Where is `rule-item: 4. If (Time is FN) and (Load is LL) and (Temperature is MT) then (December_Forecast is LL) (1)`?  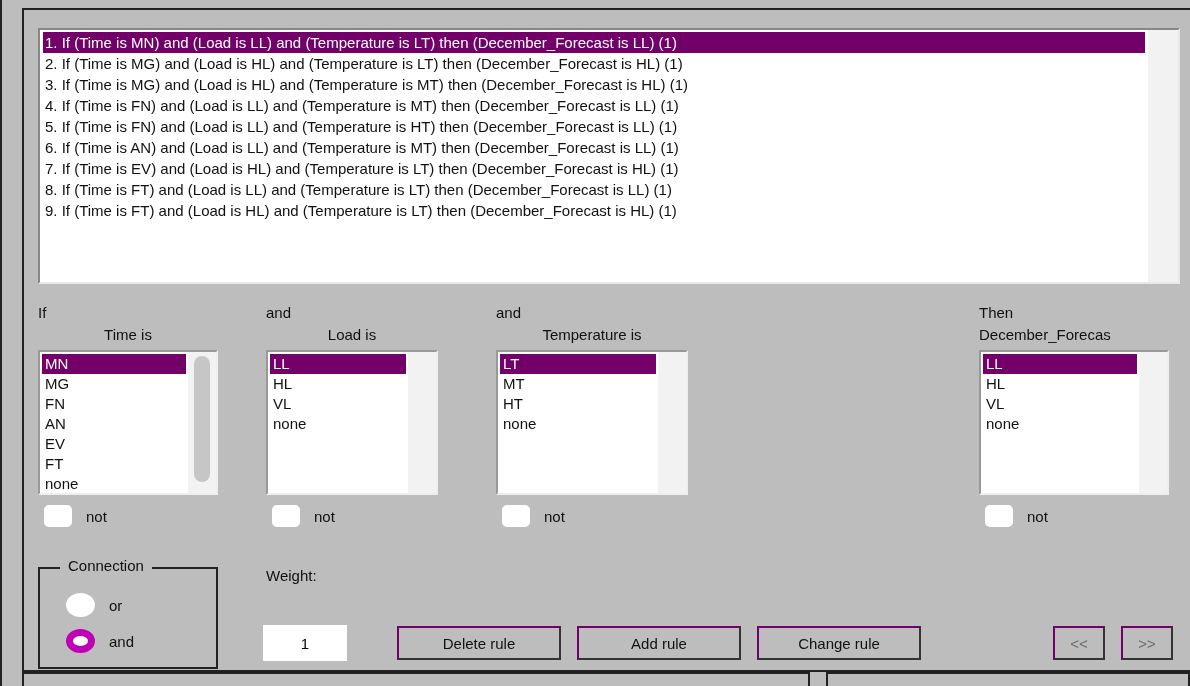
rule-item: 4. If (Time is FN) and (Load is LL) and (Temperature is MT) then (December_Forecast is LL) (1) is located at coordinates (594, 105).